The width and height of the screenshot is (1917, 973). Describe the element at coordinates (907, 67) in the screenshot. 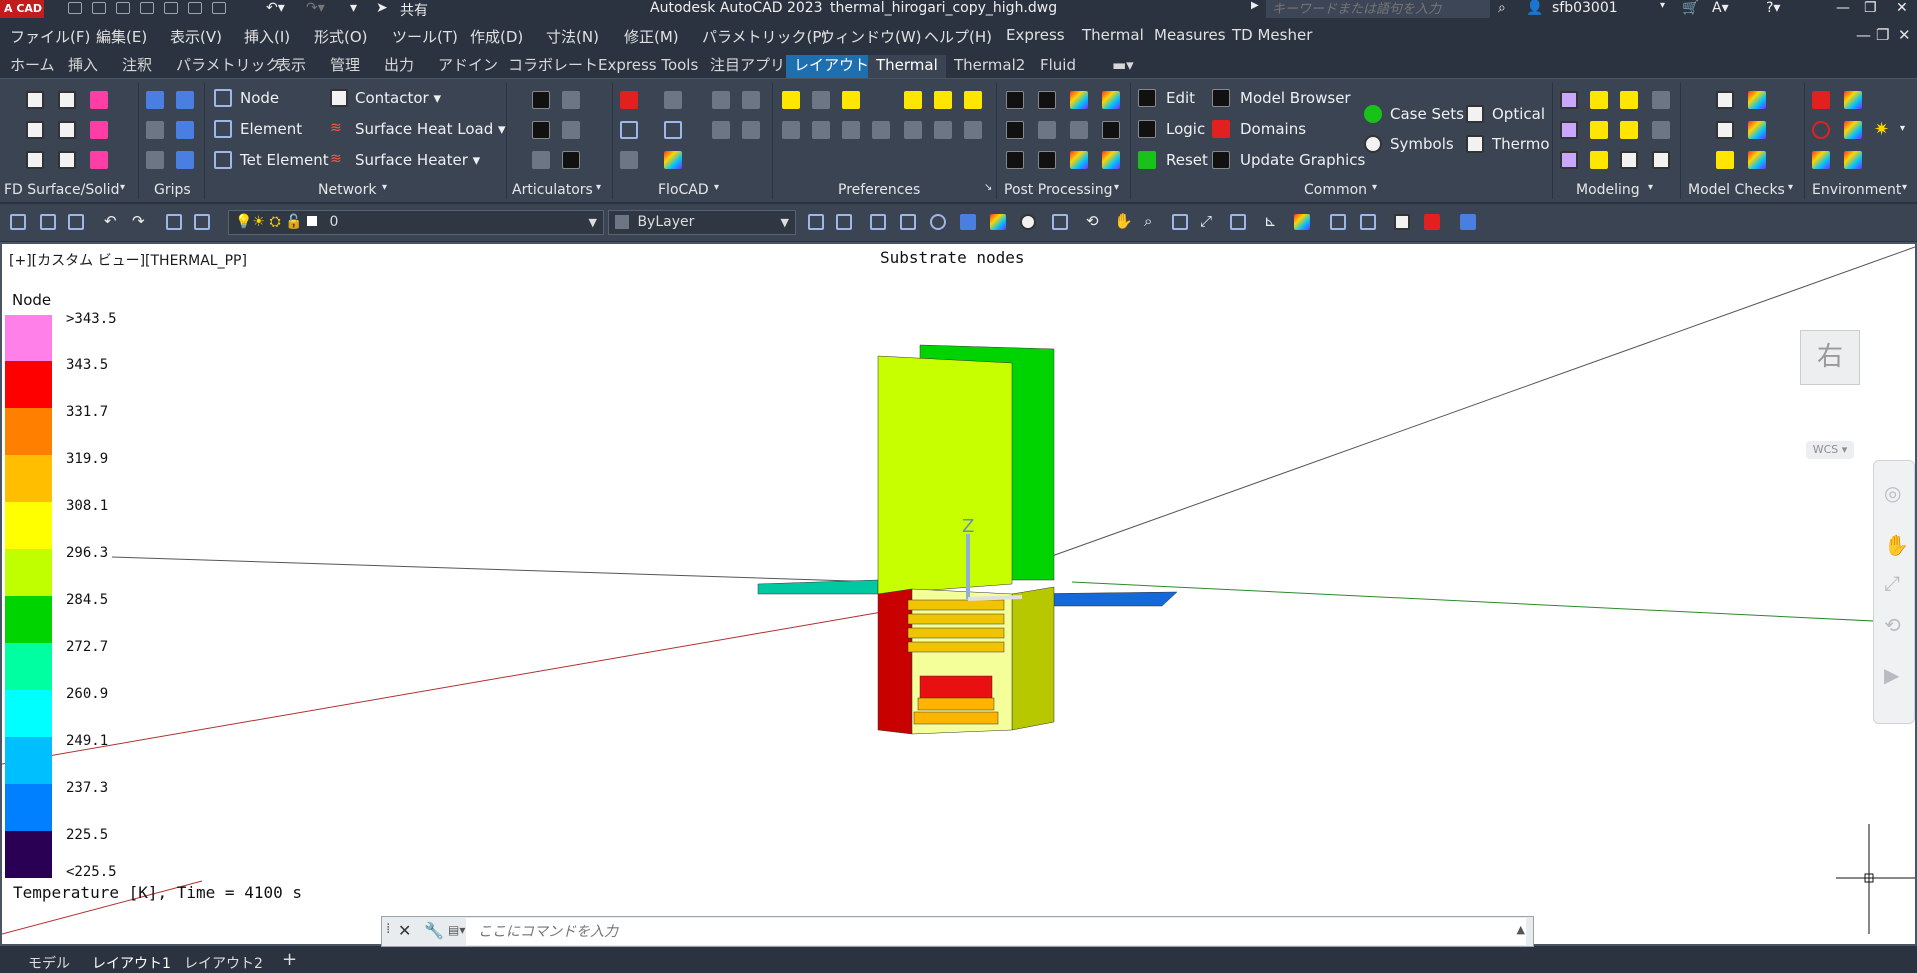

I see `tab-thermal: Thermal` at that location.